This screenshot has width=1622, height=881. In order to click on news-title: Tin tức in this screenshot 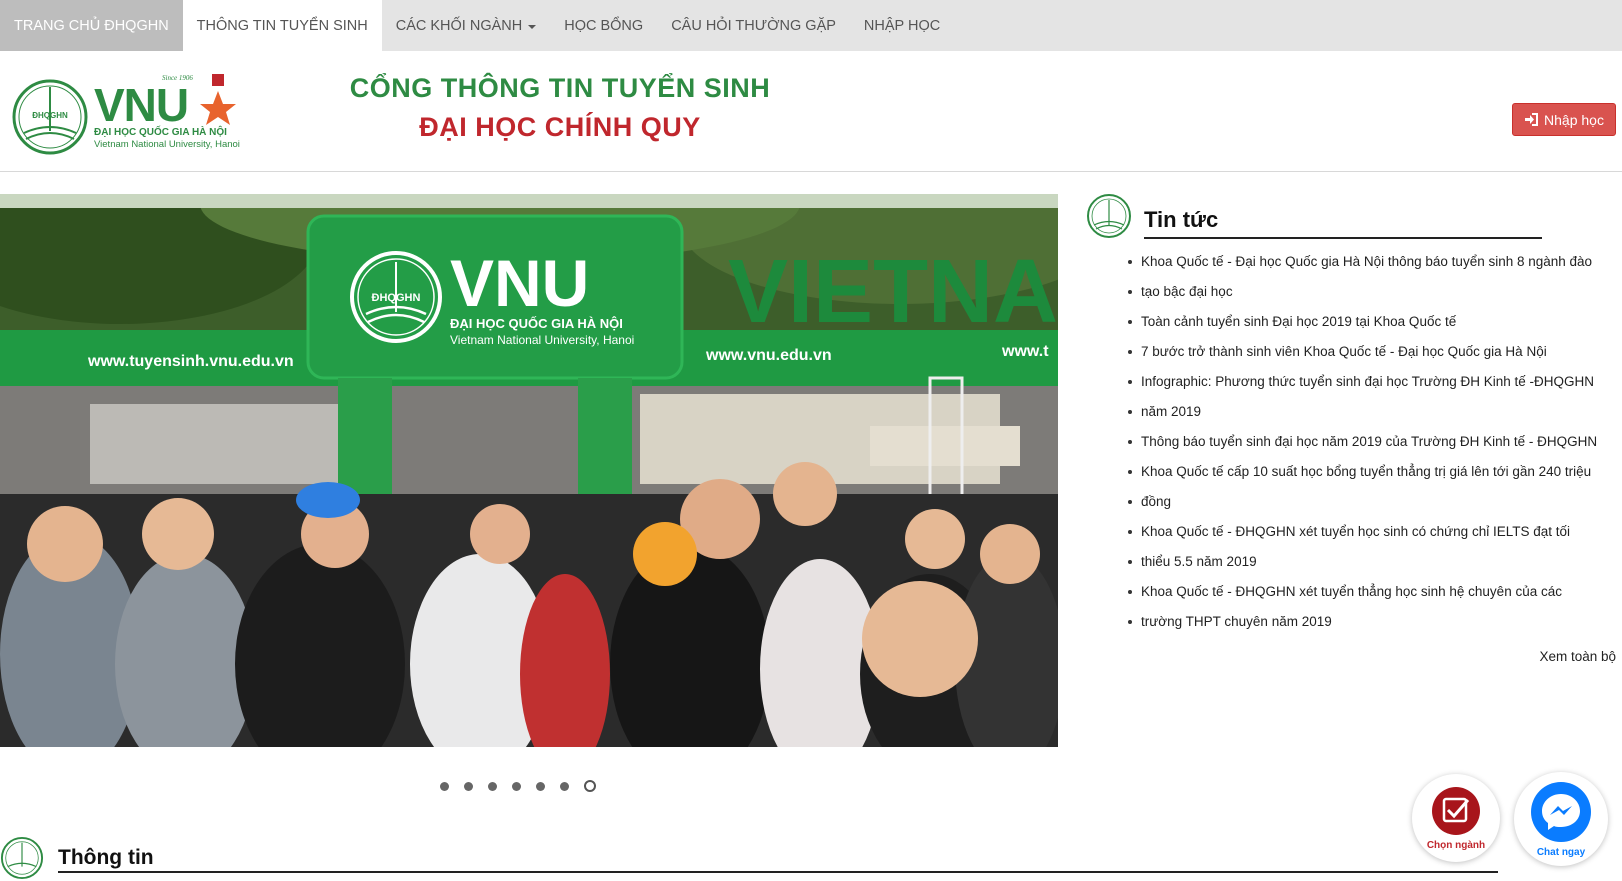, I will do `click(1181, 219)`.